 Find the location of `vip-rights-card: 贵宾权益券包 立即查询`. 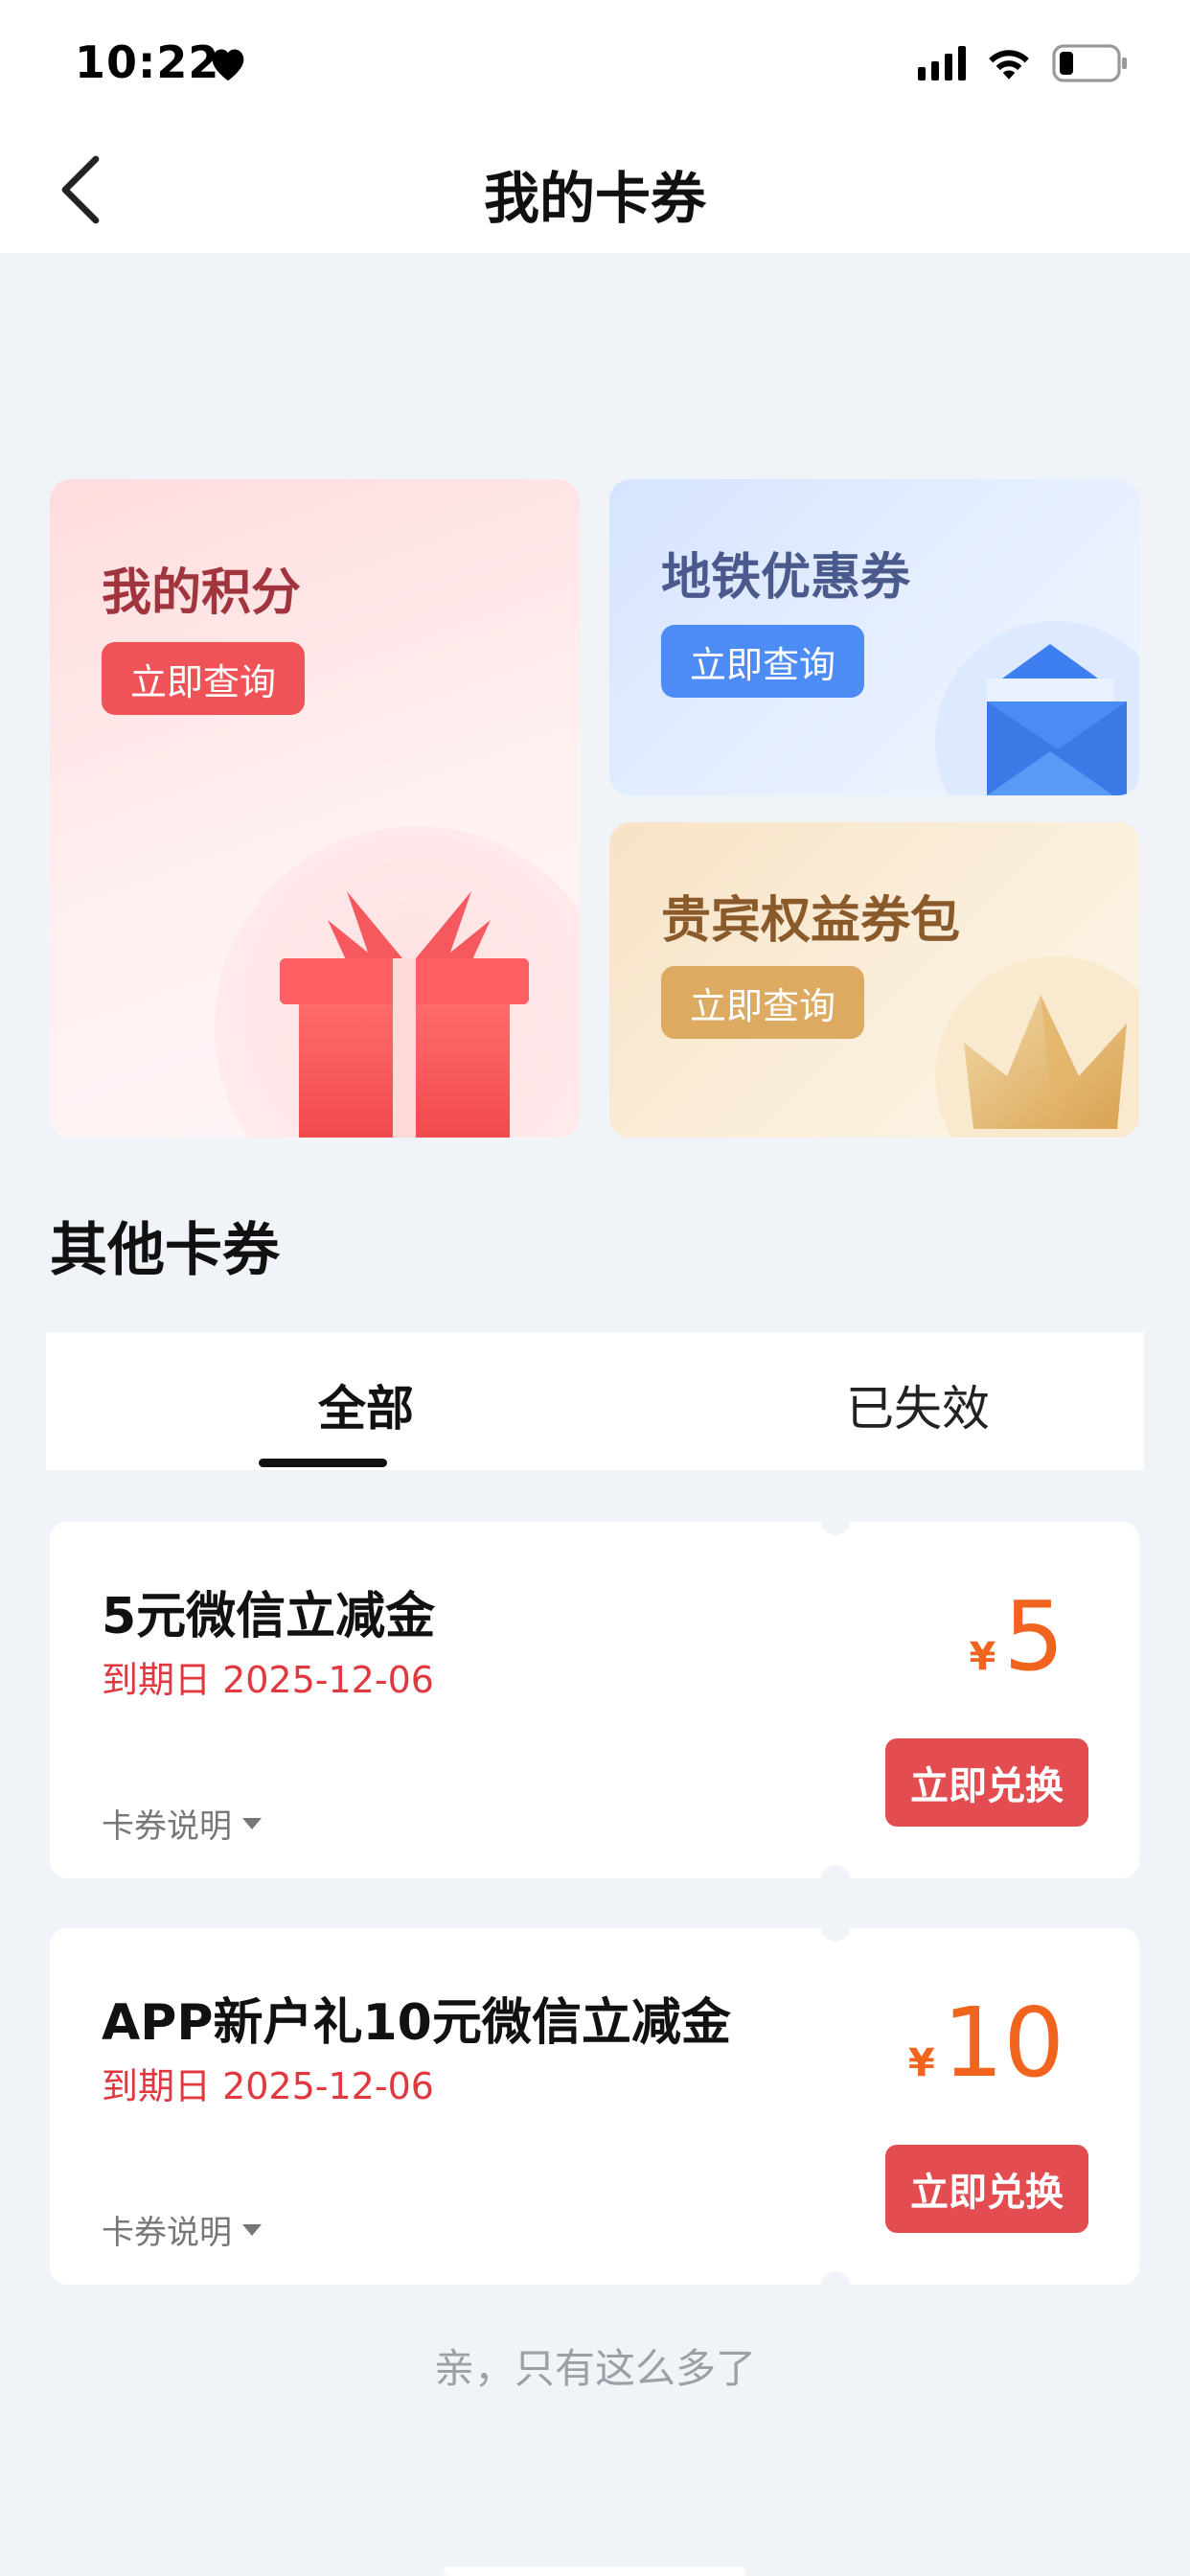

vip-rights-card: 贵宾权益券包 立即查询 is located at coordinates (874, 980).